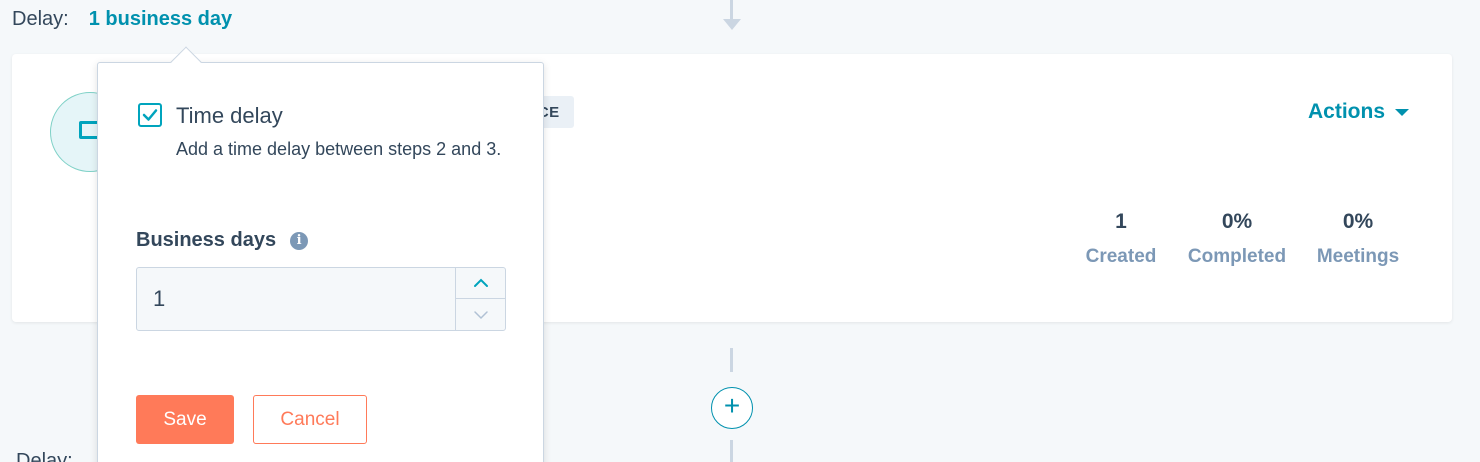 Image resolution: width=1480 pixels, height=462 pixels. Describe the element at coordinates (186, 62) in the screenshot. I see `popover-arrow` at that location.